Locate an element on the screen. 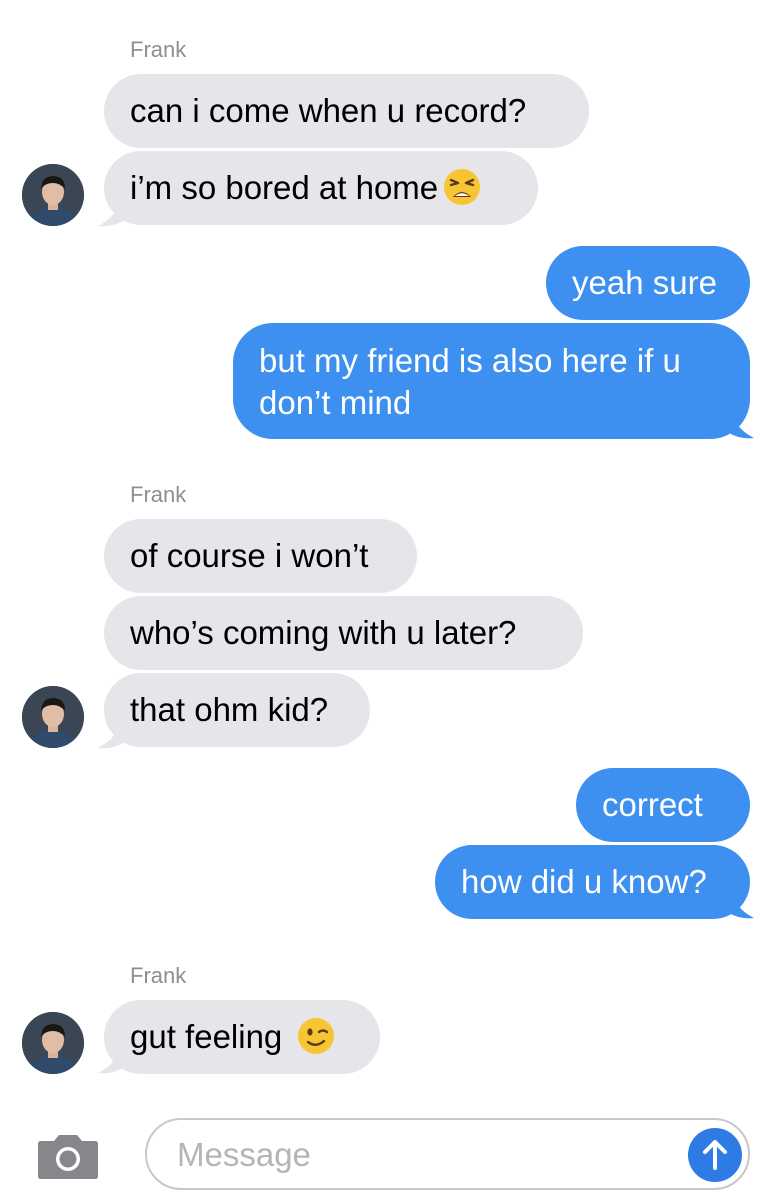 This screenshot has height=1200, width=784. camera-icon is located at coordinates (68, 1157).